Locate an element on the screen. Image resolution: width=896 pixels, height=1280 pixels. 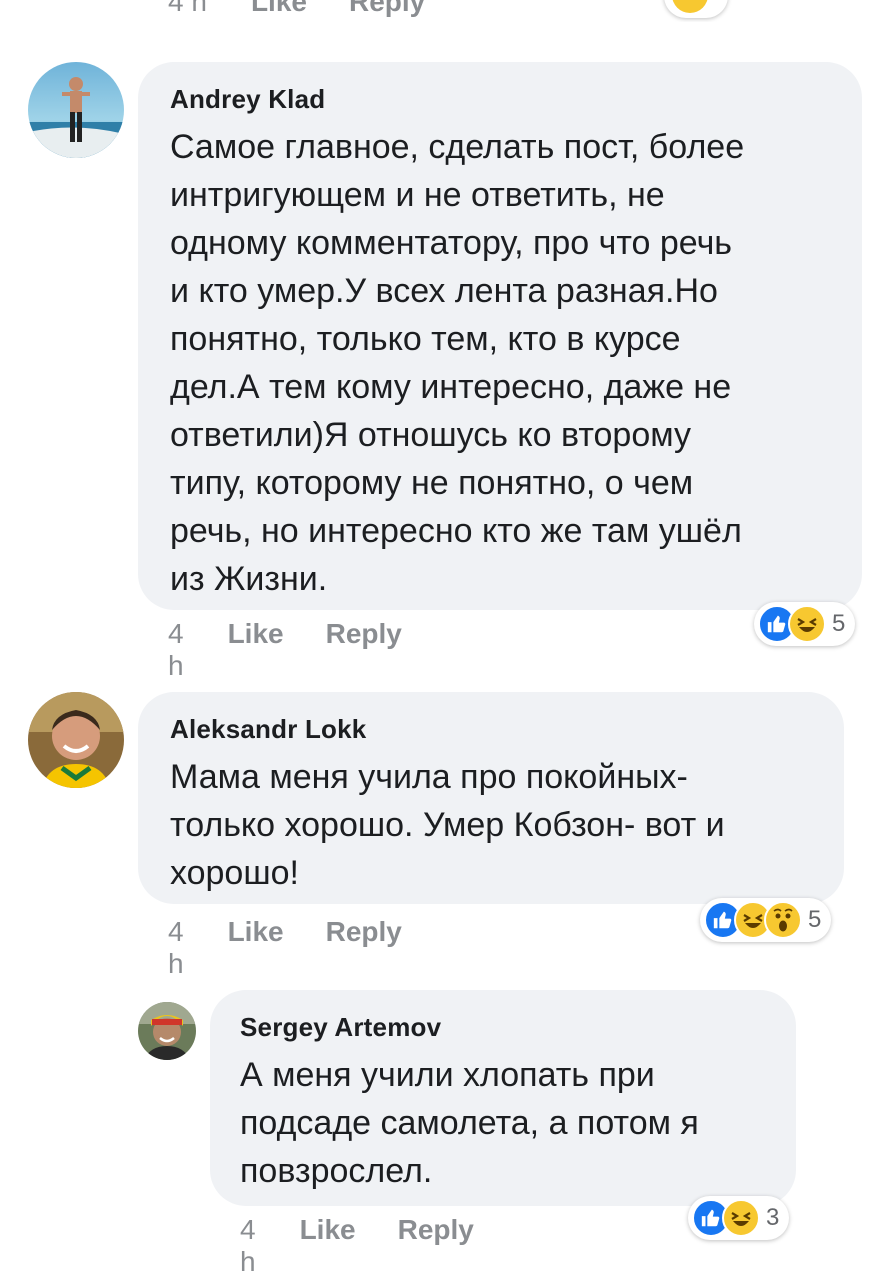
previous-comment-actions: 4 h Like Reply is located at coordinates (448, 11).